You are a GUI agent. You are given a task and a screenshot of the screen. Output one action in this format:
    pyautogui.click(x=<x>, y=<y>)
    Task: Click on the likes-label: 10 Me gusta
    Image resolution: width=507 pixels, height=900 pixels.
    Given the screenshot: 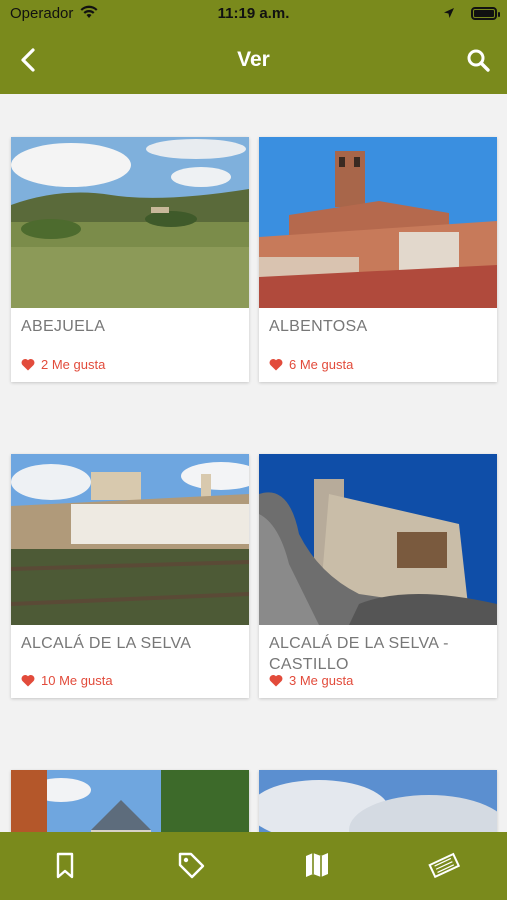 What is the action you would take?
    pyautogui.click(x=77, y=680)
    